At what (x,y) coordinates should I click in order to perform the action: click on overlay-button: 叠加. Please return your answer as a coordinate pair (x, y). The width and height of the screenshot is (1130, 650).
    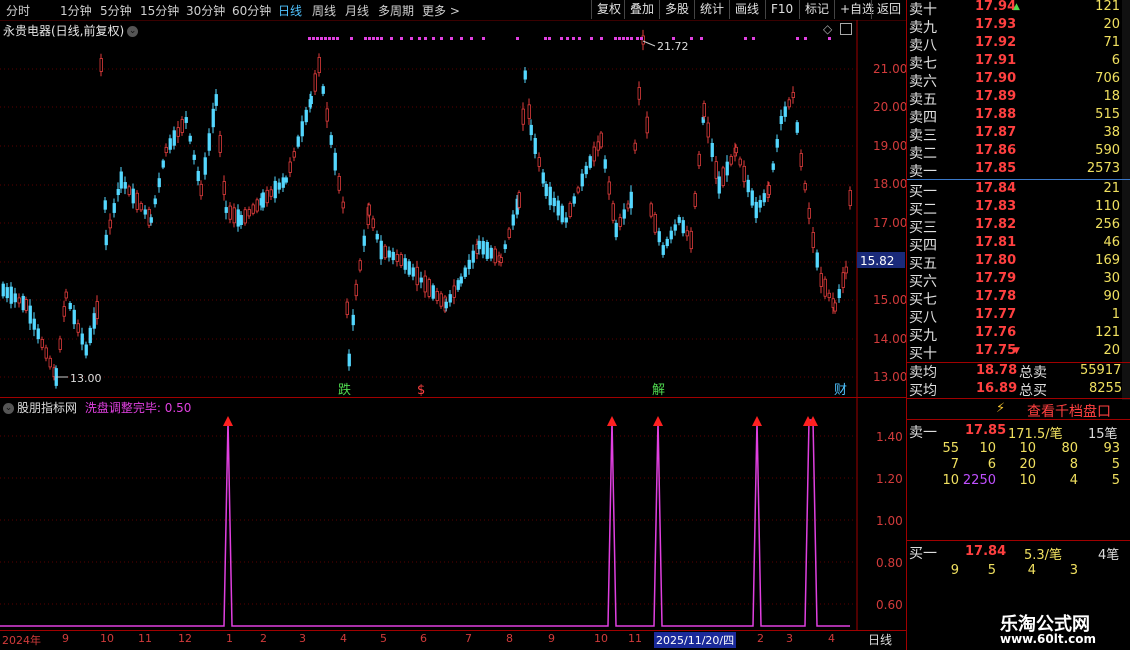
    Looking at the image, I should click on (641, 9).